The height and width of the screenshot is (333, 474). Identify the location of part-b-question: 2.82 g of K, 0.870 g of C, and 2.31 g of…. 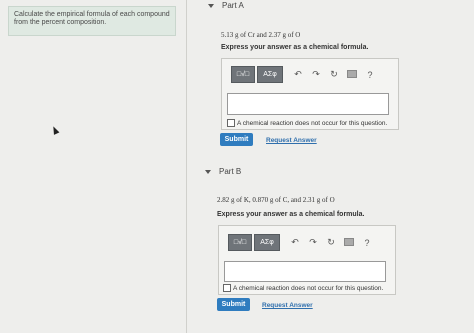
(276, 200).